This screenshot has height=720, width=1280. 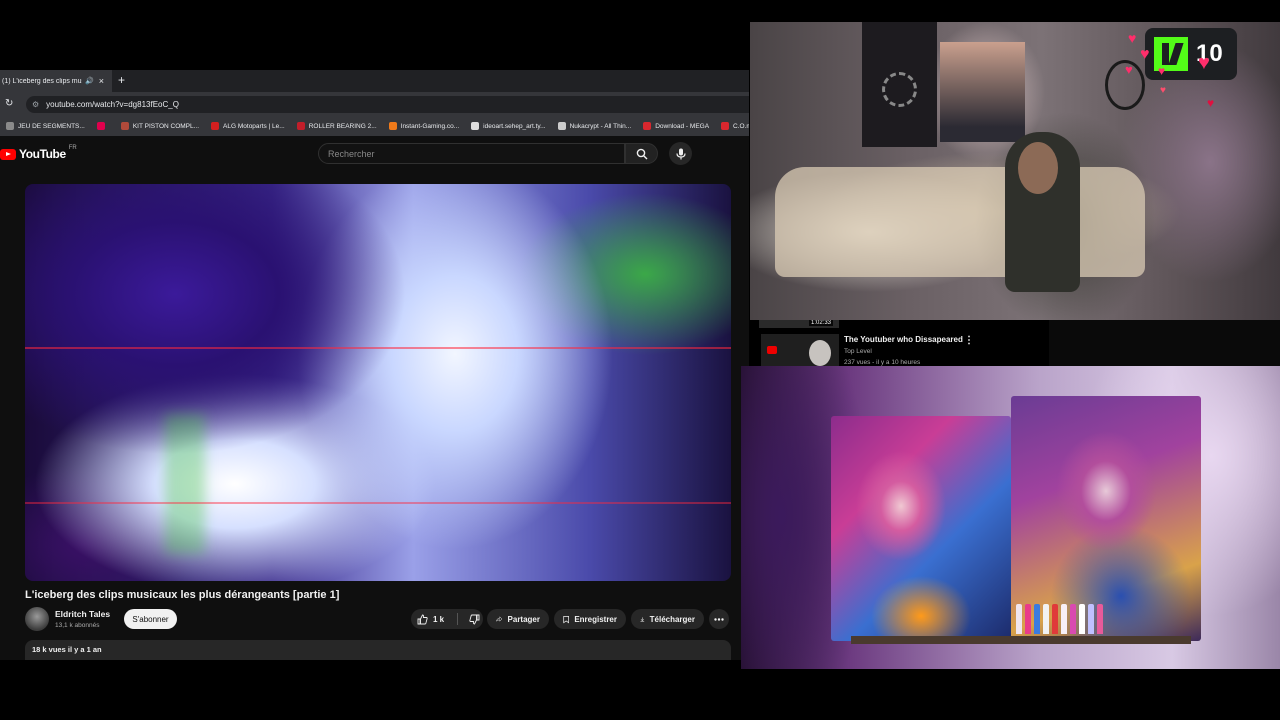 I want to click on views-and-date: 18 k vues il y a 1 an, so click(x=67, y=649).